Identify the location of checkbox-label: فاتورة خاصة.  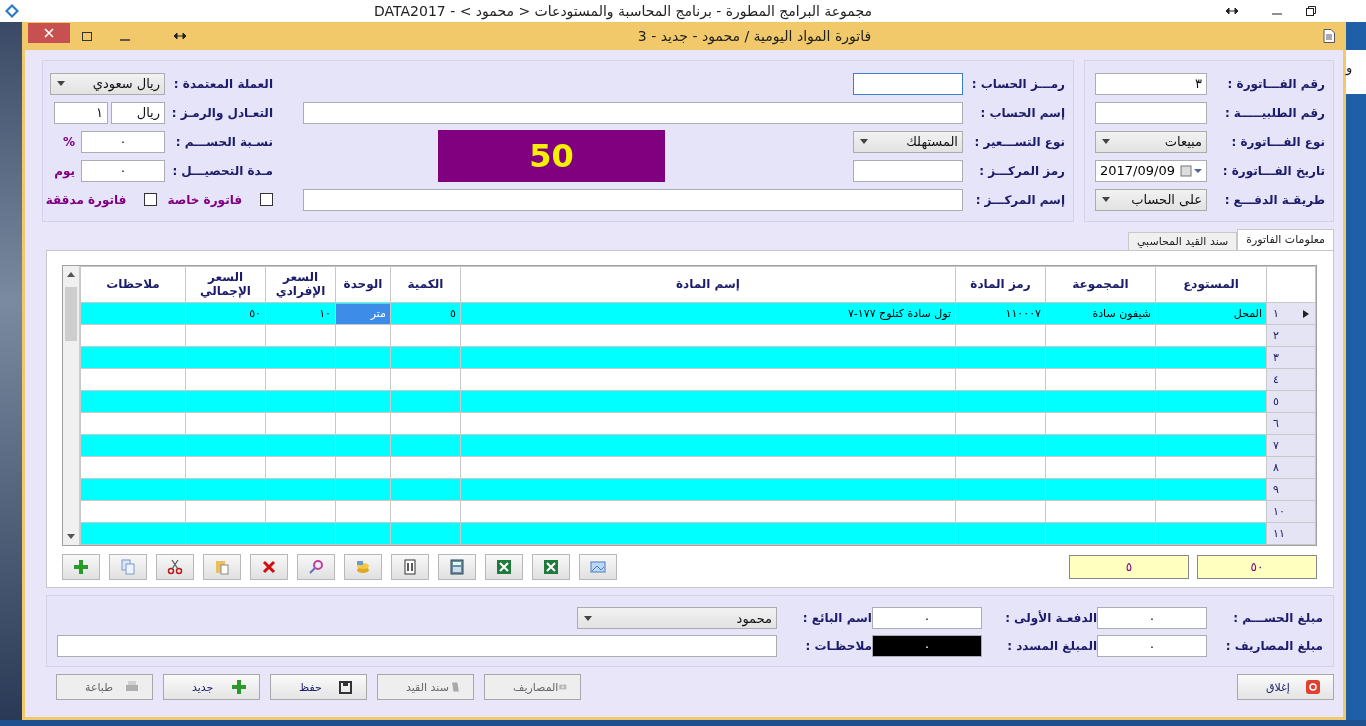
(204, 199).